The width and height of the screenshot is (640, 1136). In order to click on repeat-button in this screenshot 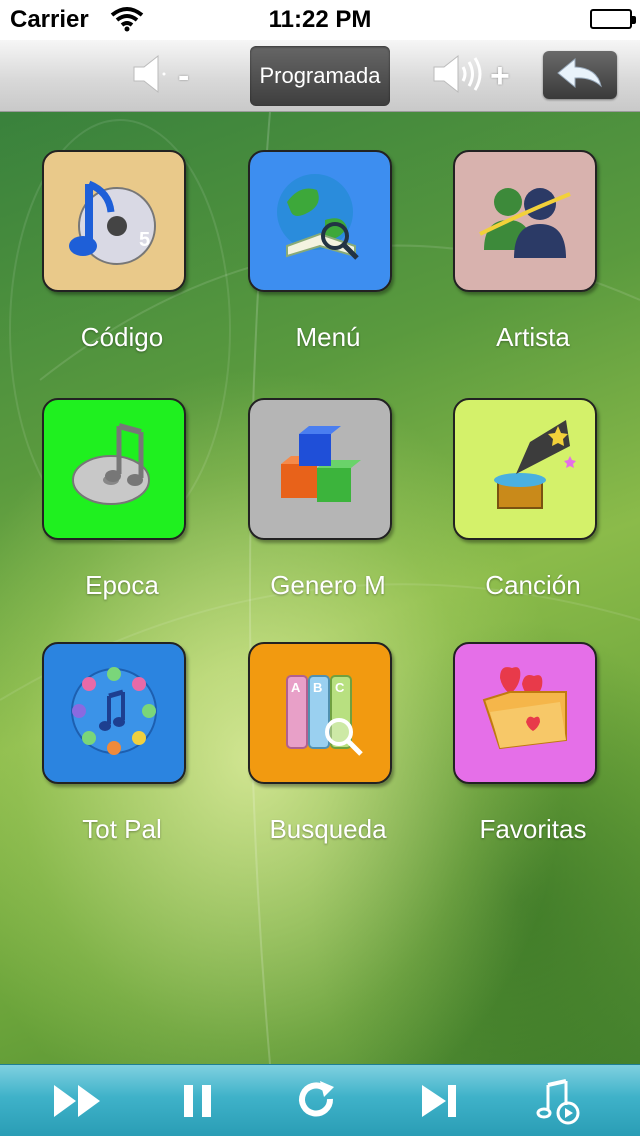, I will do `click(318, 1103)`.